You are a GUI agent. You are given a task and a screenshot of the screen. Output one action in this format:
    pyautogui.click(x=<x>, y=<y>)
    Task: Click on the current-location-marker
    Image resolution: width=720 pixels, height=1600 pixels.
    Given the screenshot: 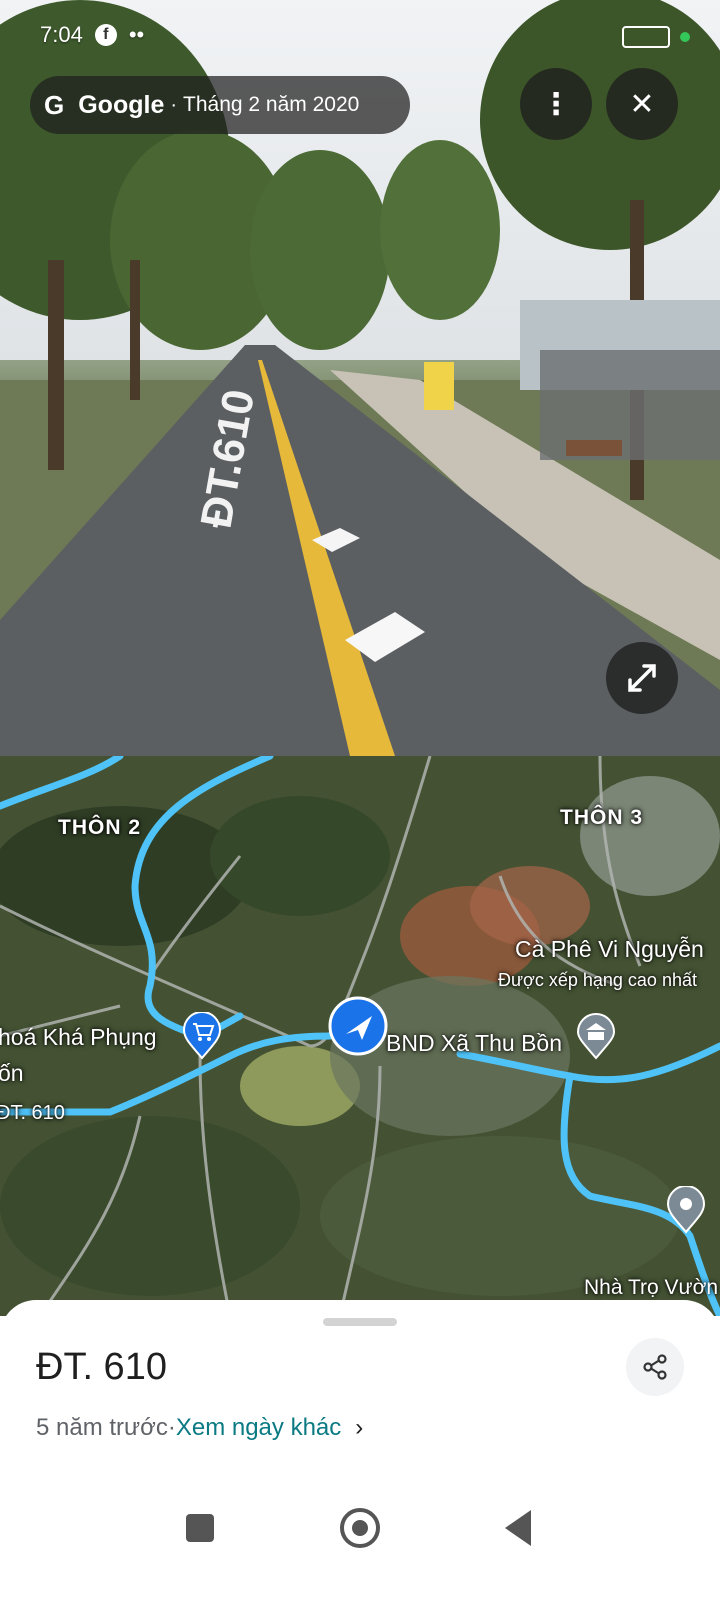 What is the action you would take?
    pyautogui.click(x=358, y=1026)
    